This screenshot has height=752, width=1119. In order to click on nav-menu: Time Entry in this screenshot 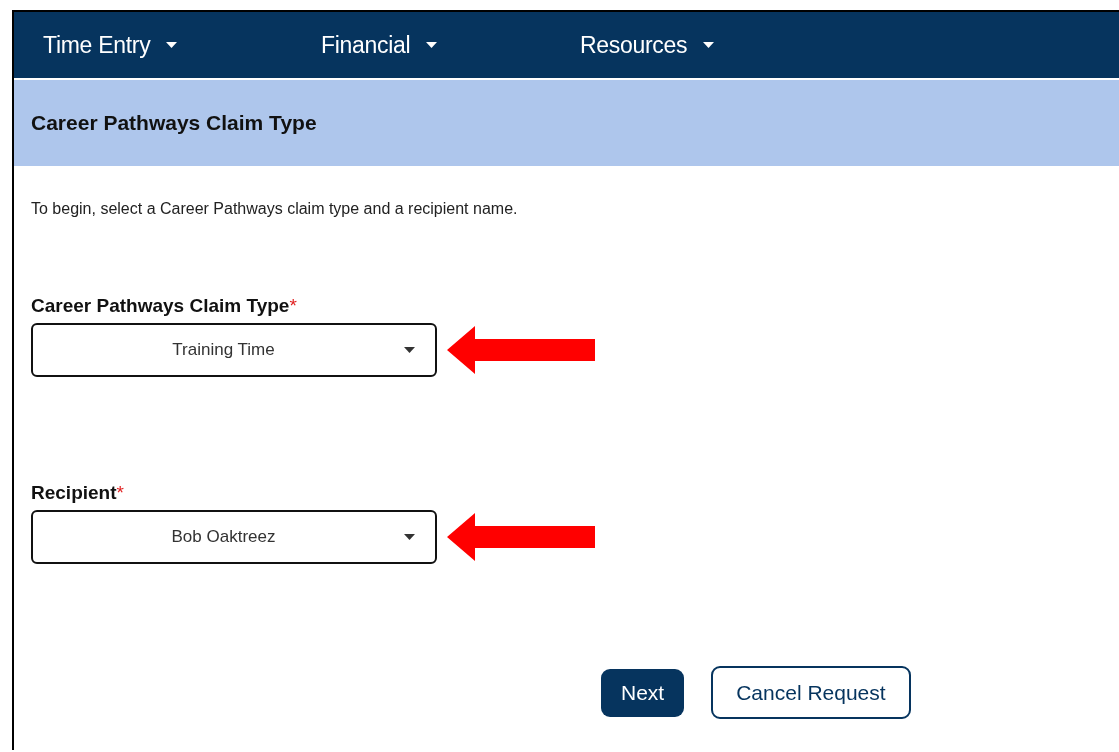, I will do `click(182, 45)`.